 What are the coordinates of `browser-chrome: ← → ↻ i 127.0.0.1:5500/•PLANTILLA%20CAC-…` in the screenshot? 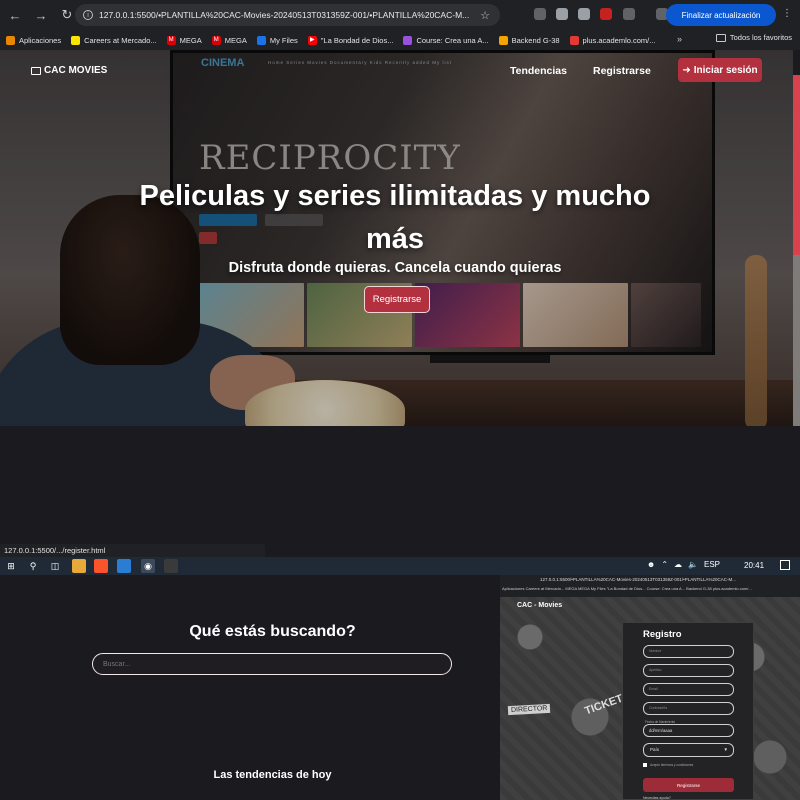 It's located at (400, 25).